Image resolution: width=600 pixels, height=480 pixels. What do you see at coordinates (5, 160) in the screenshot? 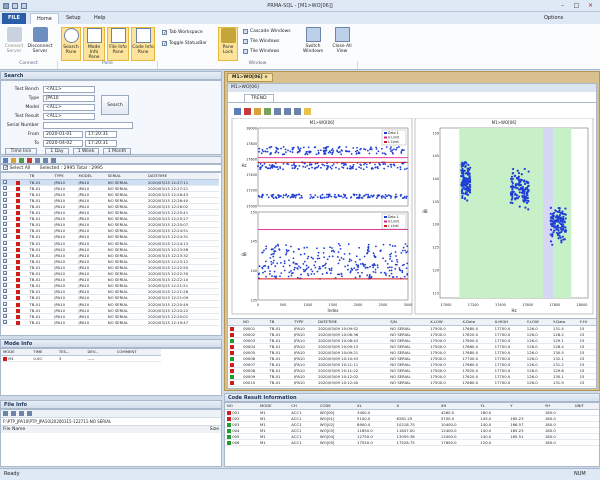
I see `search-icon` at bounding box center [5, 160].